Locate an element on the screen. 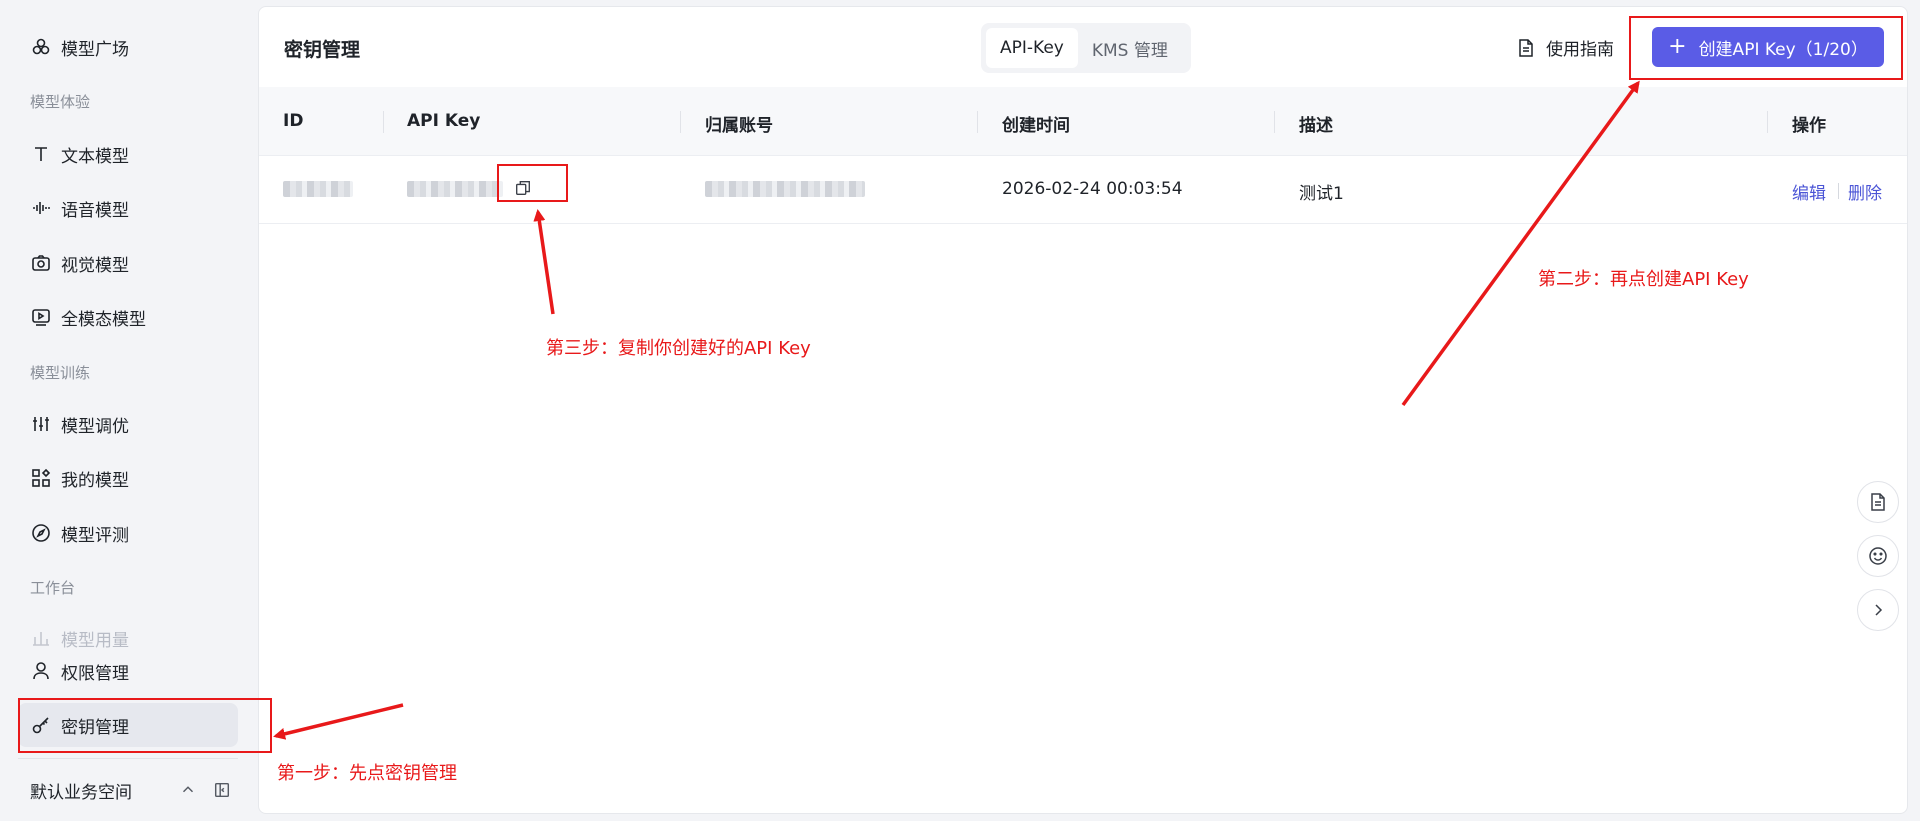 Image resolution: width=1920 pixels, height=821 pixels. annotation-box-key-management is located at coordinates (145, 725).